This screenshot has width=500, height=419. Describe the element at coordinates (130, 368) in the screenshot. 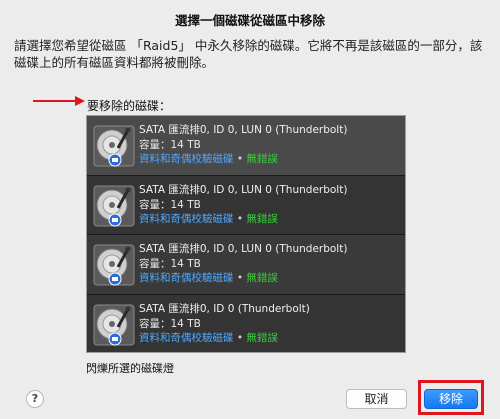

I see `blink-disk-light-label: 閃爍所選的磁碟燈` at that location.